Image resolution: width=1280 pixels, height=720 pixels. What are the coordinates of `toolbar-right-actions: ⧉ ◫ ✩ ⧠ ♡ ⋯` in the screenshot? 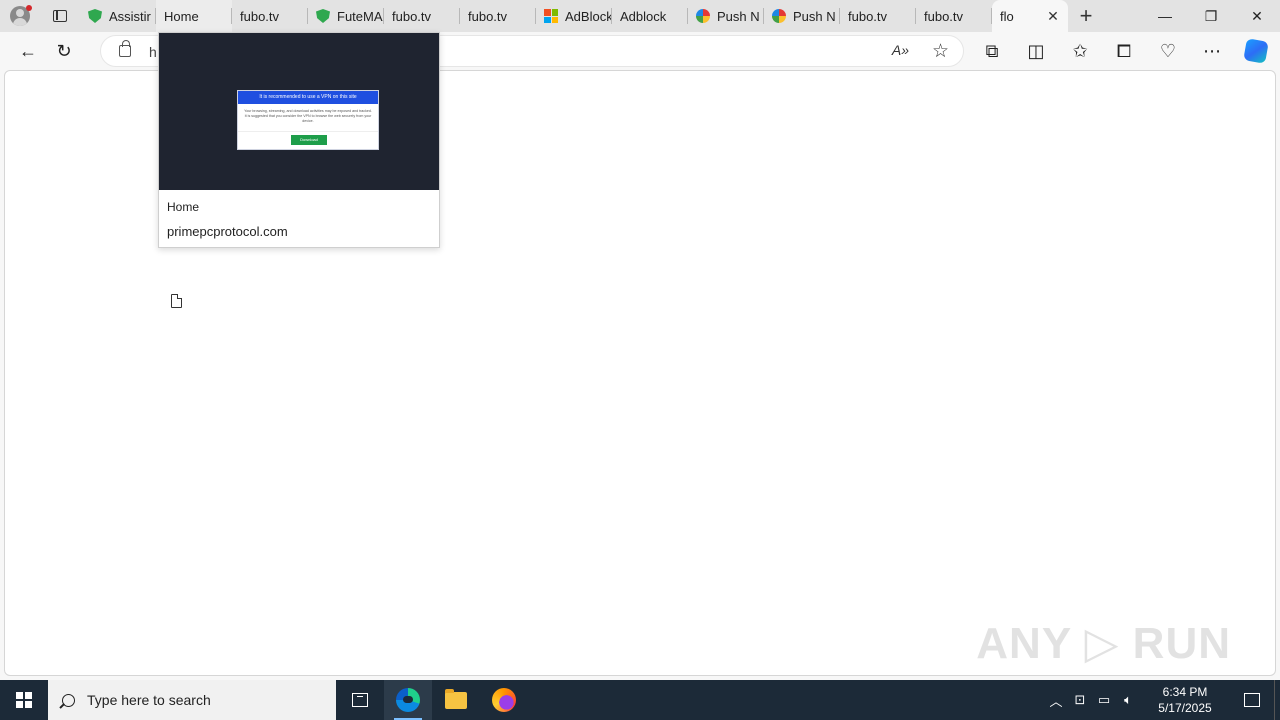 It's located at (1124, 51).